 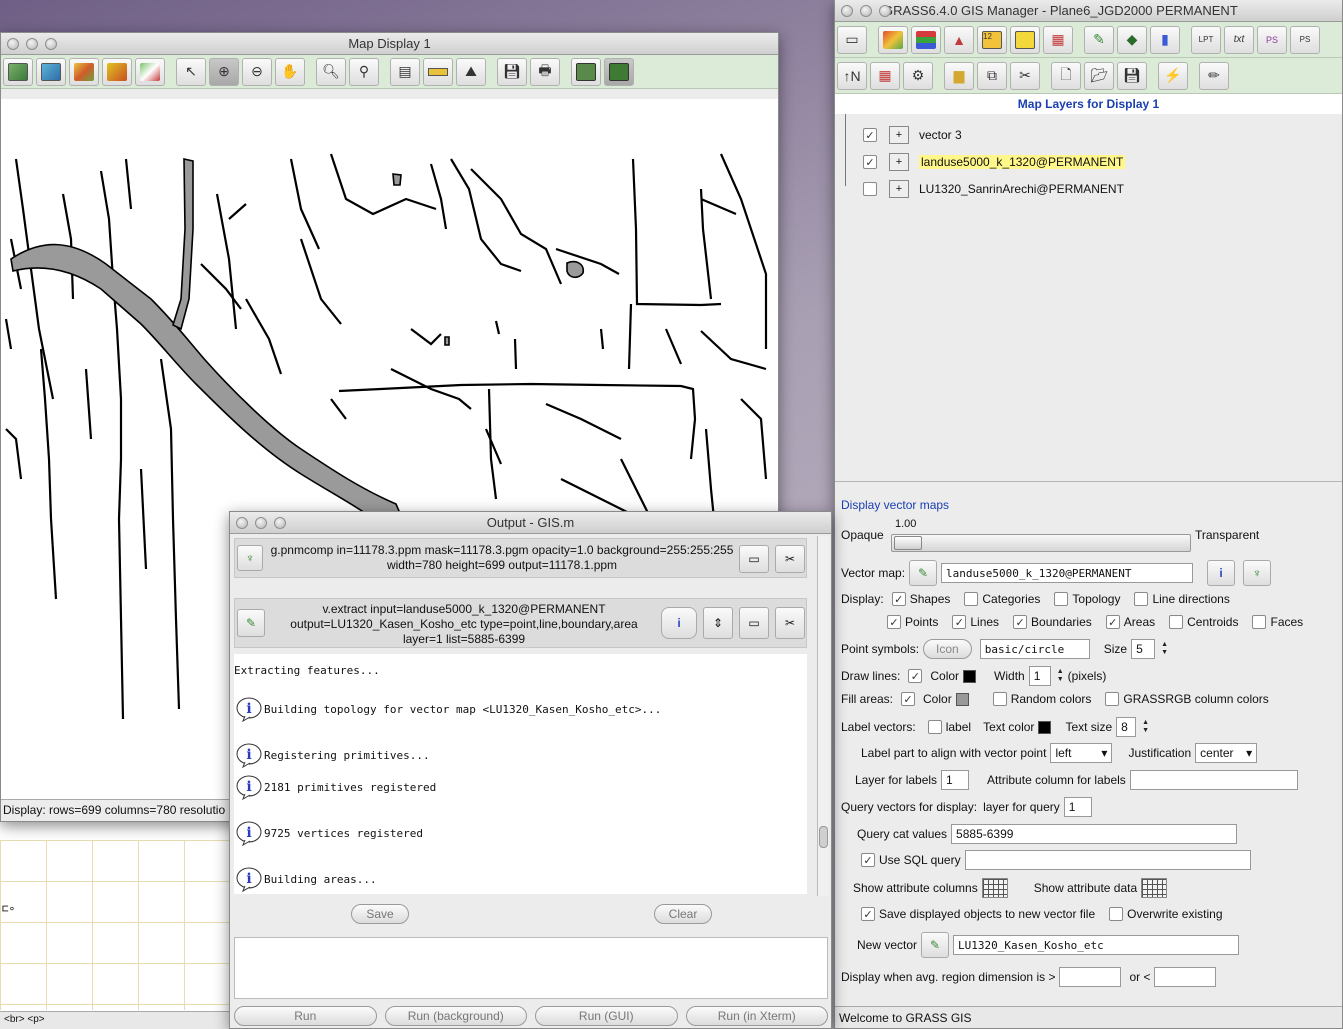 What do you see at coordinates (1081, 753) in the screenshot?
I see `label-part-select: left ▾` at bounding box center [1081, 753].